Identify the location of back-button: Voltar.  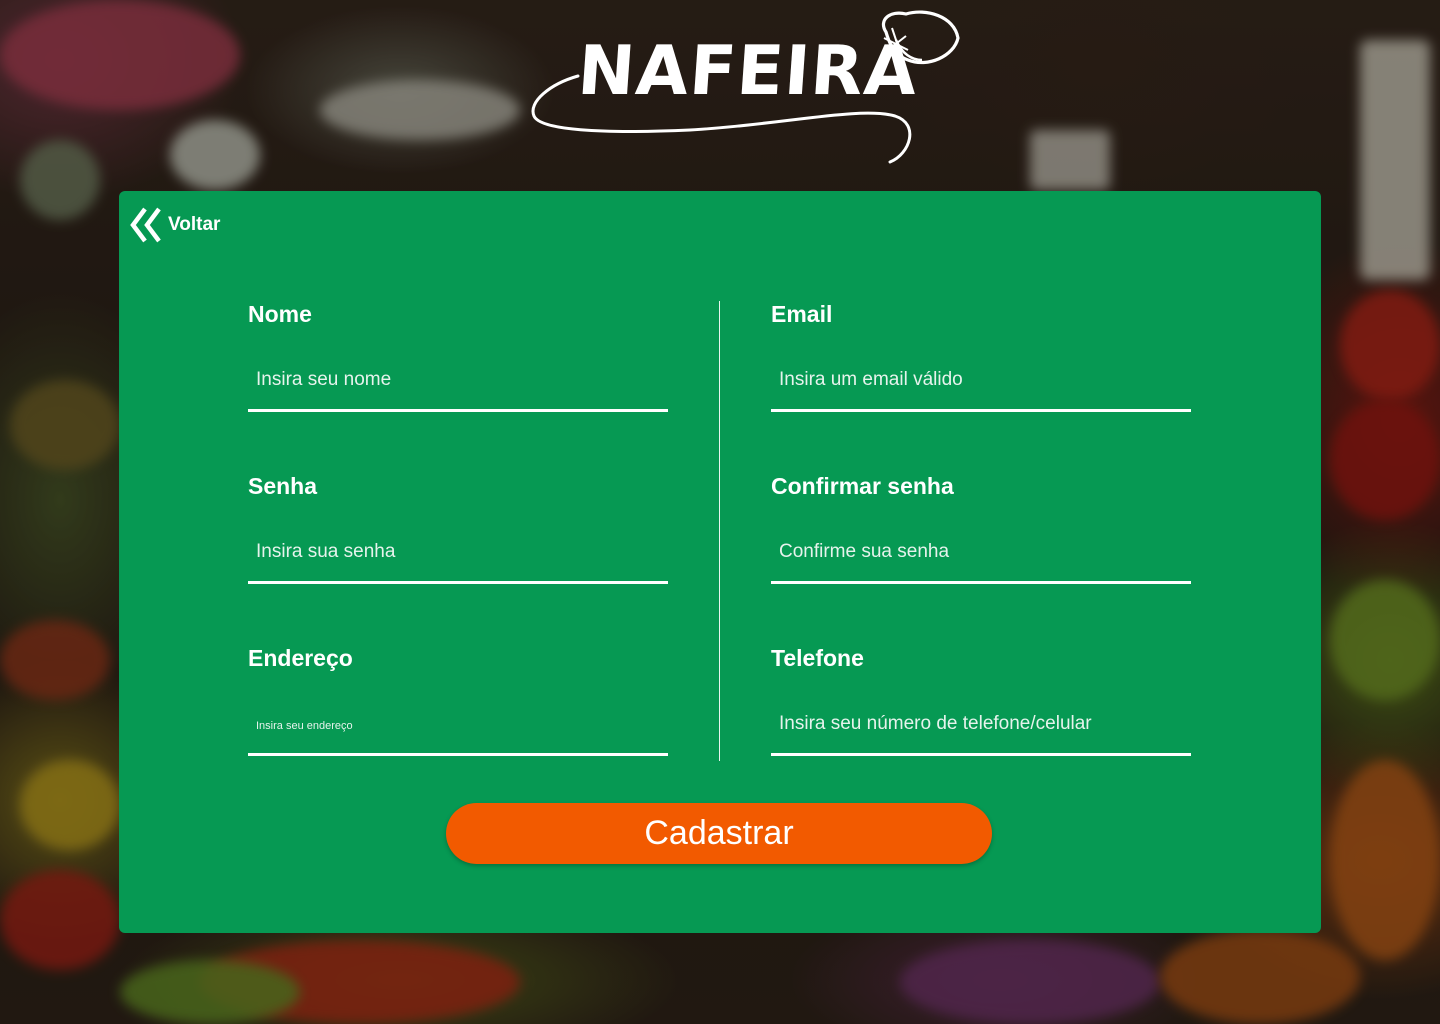
(174, 225).